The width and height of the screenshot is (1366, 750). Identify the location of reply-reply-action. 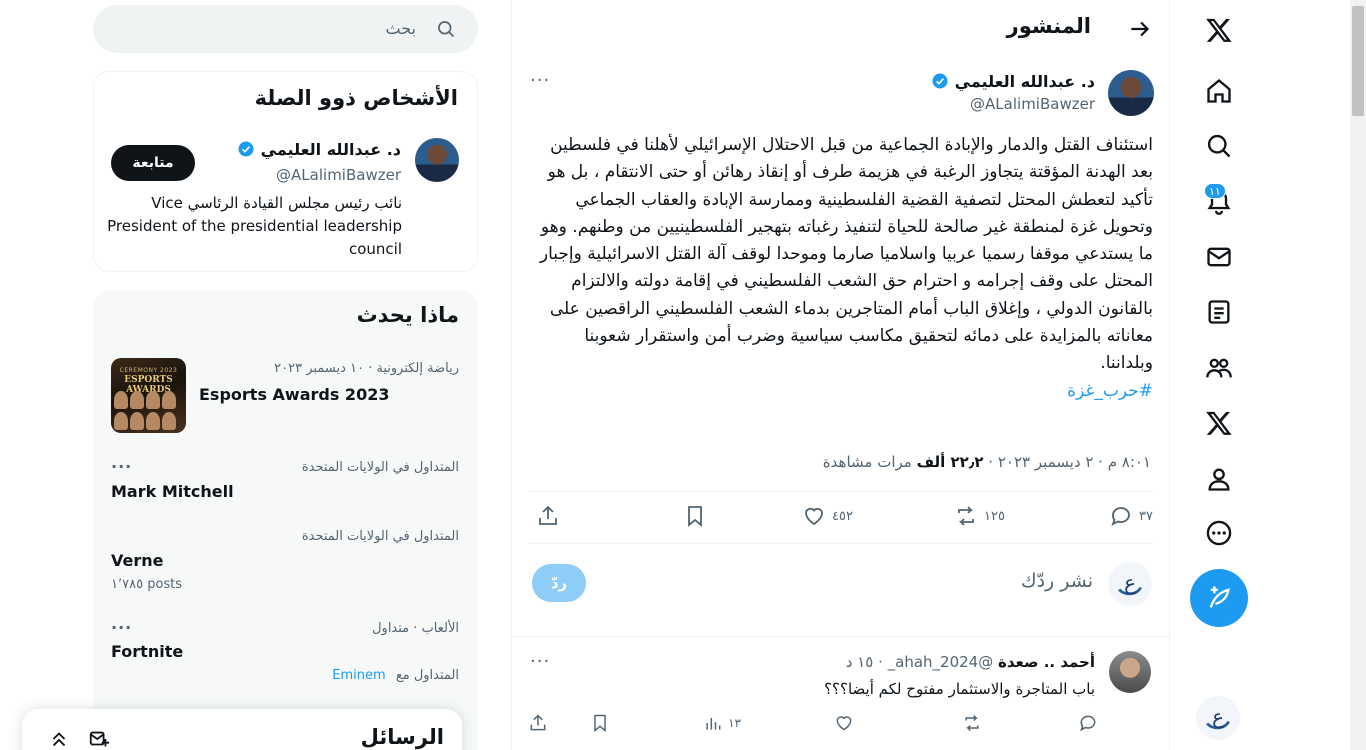
(1088, 723).